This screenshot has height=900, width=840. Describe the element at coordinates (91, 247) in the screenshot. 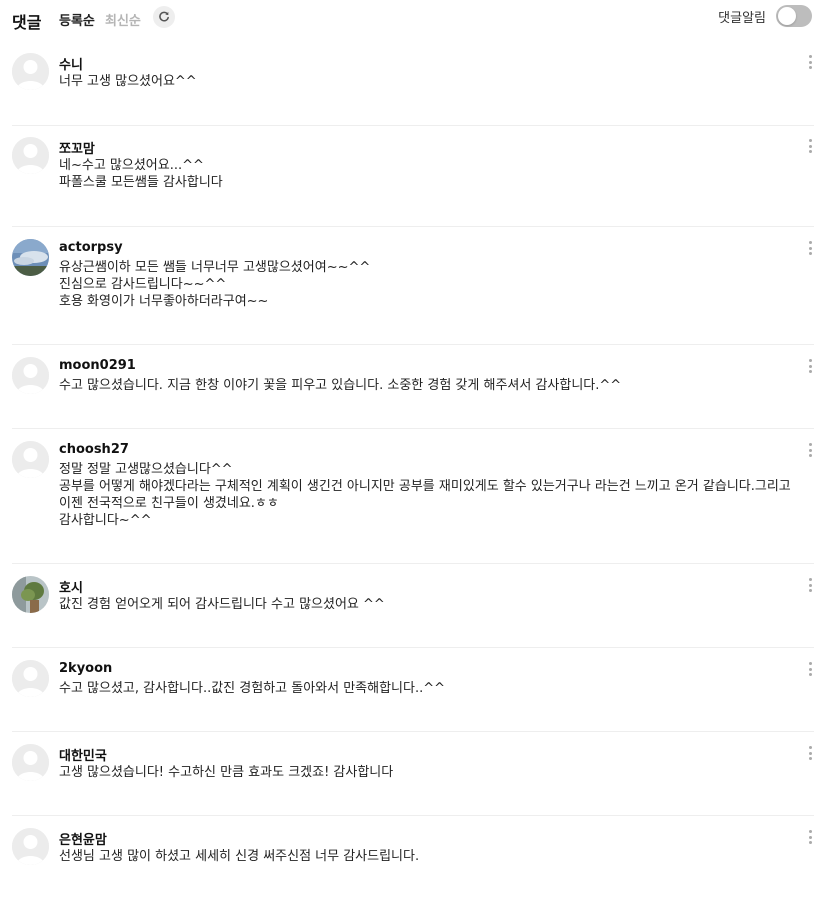

I see `comment-author: actorpsy` at that location.